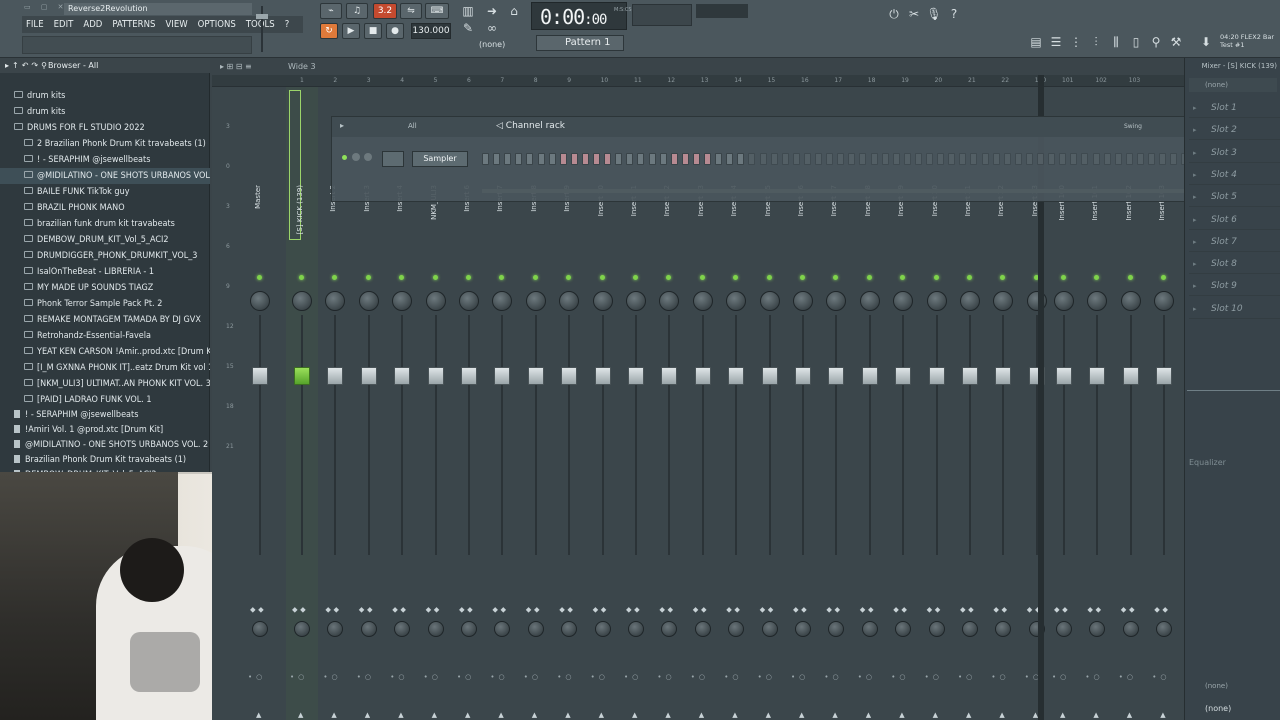 This screenshot has width=1280, height=720. What do you see at coordinates (492, 28) in the screenshot?
I see `link-icon: ∞` at bounding box center [492, 28].